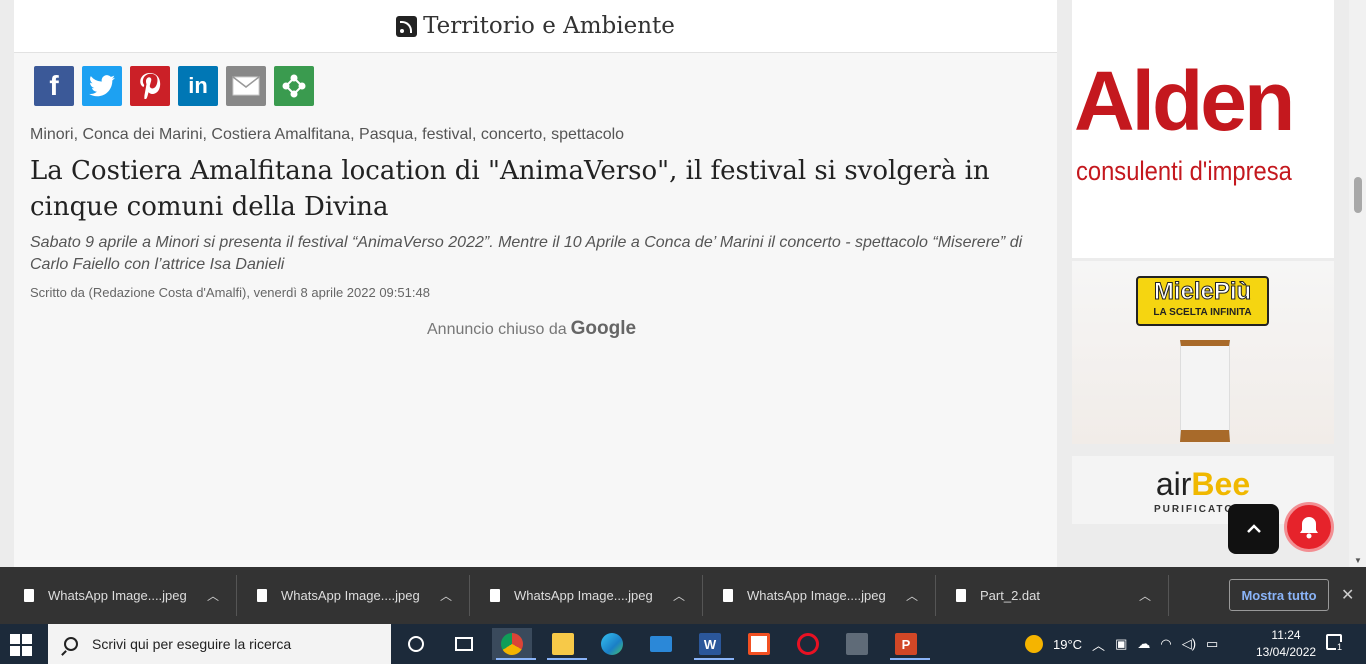  What do you see at coordinates (1357, 283) in the screenshot?
I see `page-scrollbar: ▼` at bounding box center [1357, 283].